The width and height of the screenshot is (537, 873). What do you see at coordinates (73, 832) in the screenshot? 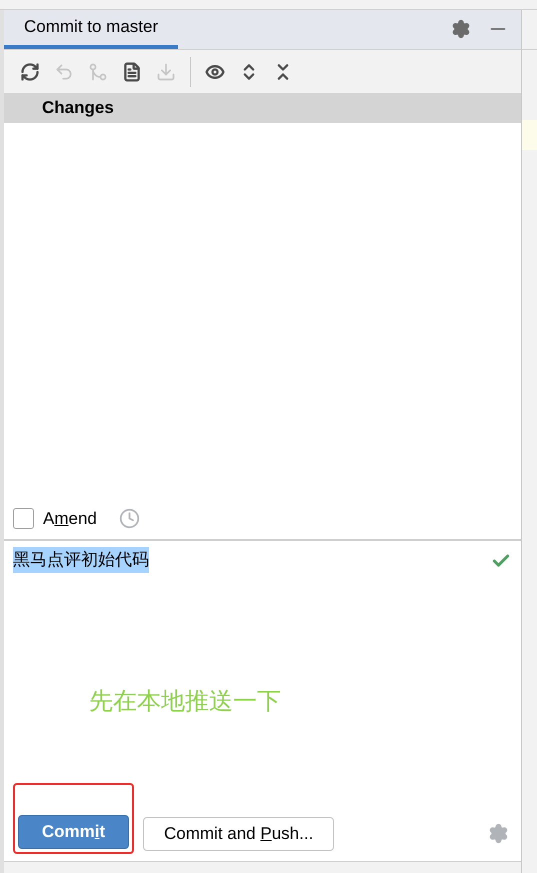
I see `commit-button: Commit` at bounding box center [73, 832].